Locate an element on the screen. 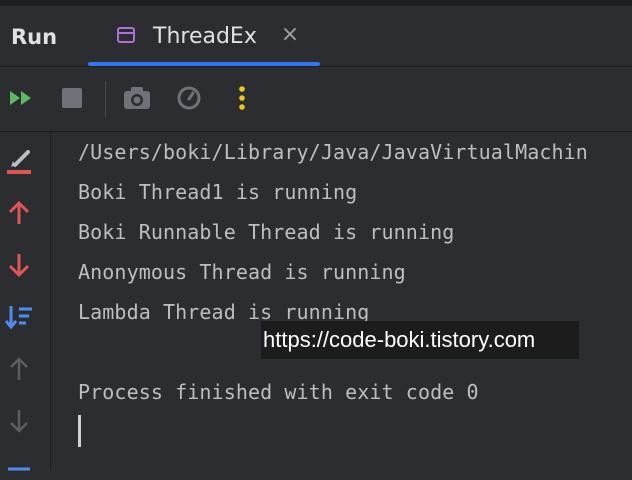  performance-button is located at coordinates (189, 98).